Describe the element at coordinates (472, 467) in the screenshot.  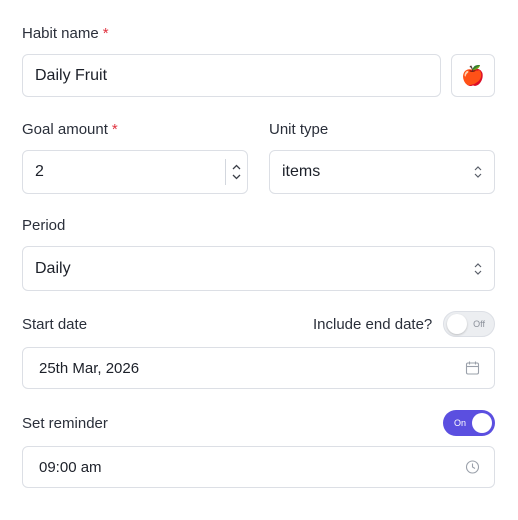
I see `clock-icon` at that location.